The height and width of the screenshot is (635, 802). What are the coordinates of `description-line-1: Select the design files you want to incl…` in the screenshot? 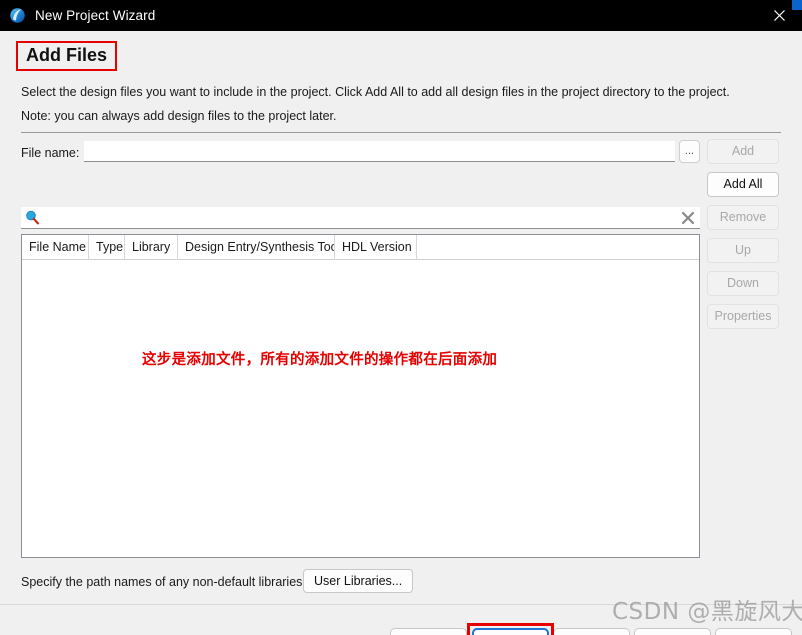 It's located at (375, 92).